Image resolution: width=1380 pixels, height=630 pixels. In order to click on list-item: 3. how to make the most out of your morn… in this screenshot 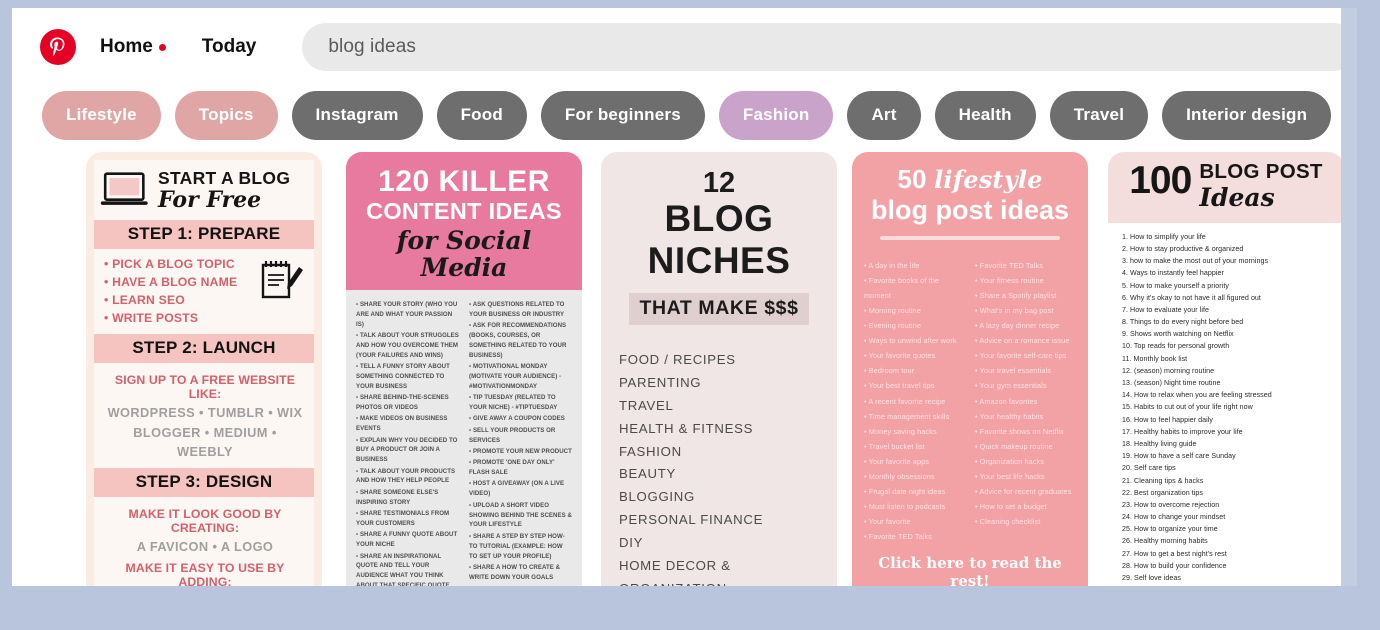, I will do `click(1195, 261)`.